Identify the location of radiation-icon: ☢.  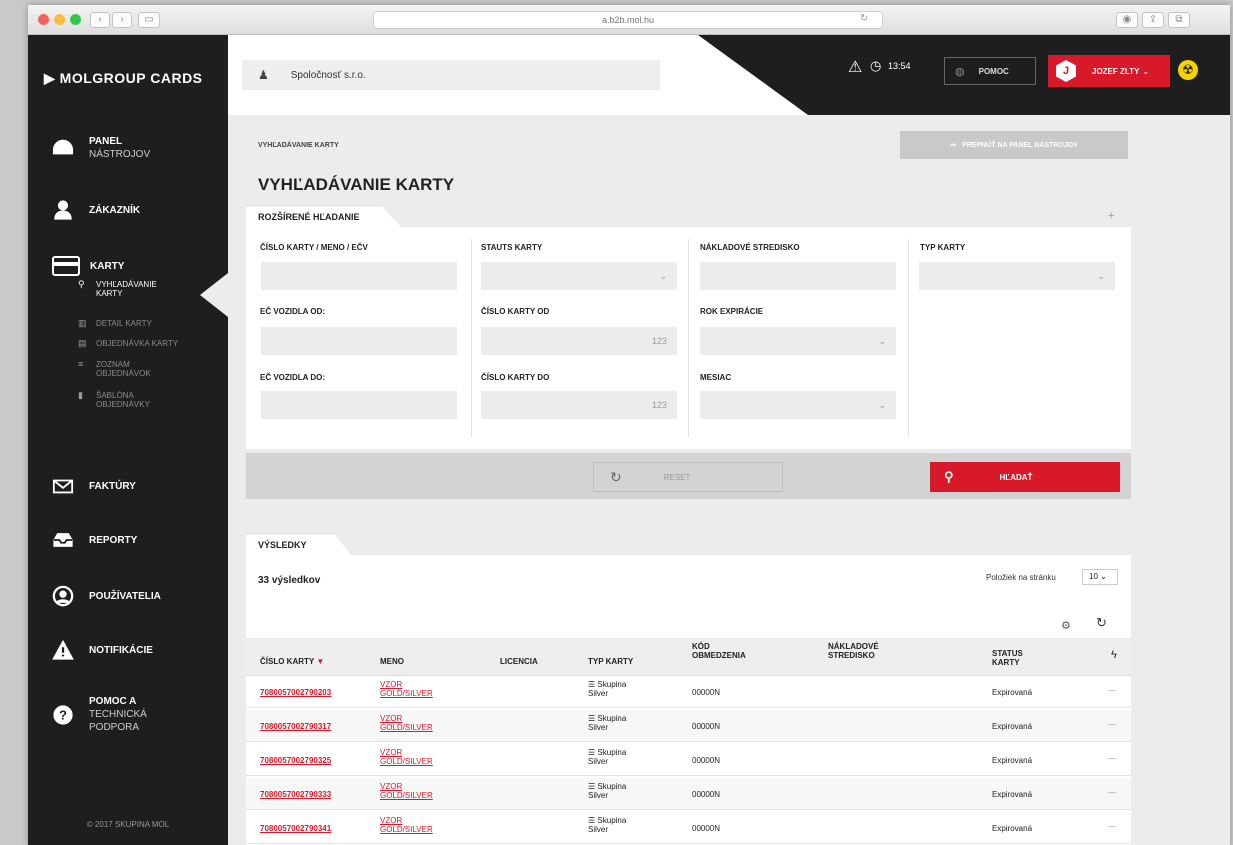
(1188, 70).